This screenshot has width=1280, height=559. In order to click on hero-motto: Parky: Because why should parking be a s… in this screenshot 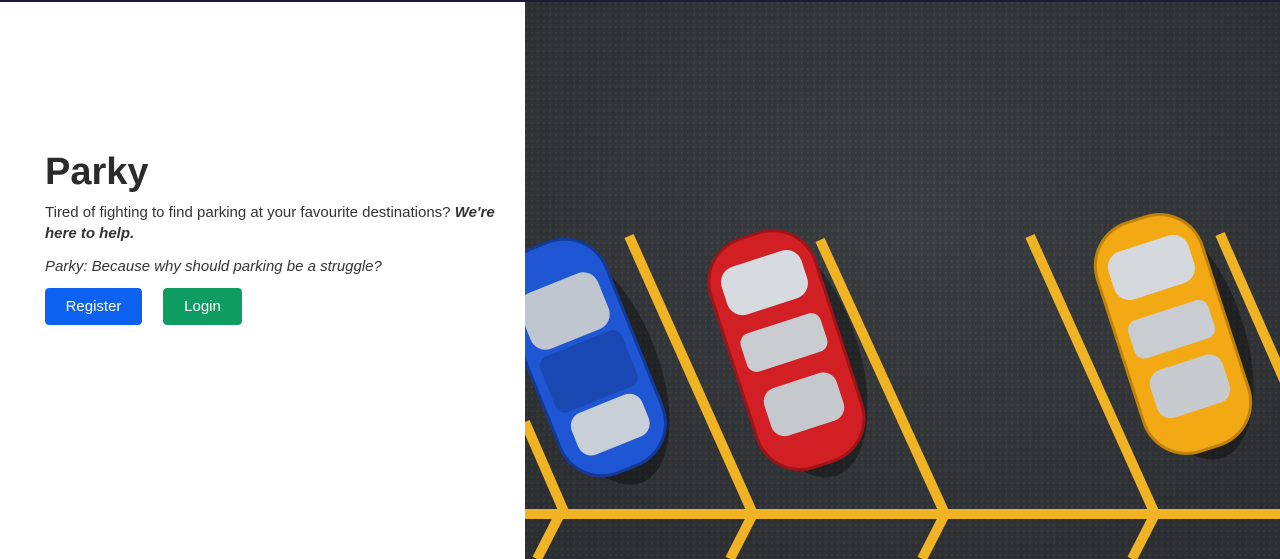, I will do `click(213, 266)`.